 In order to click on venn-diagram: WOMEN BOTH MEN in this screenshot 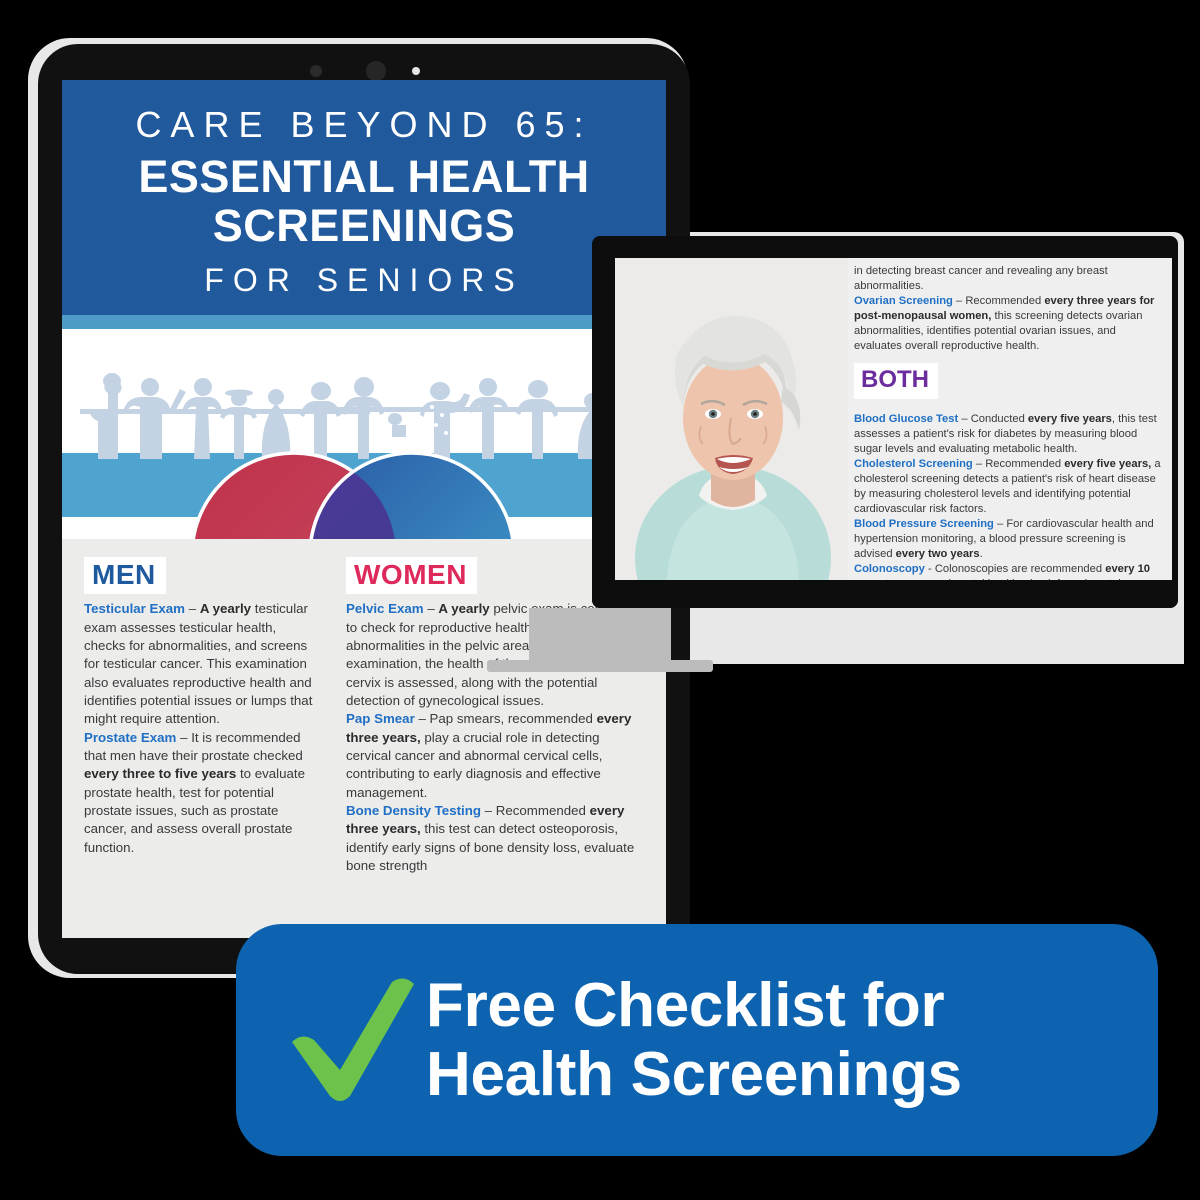, I will do `click(353, 495)`.